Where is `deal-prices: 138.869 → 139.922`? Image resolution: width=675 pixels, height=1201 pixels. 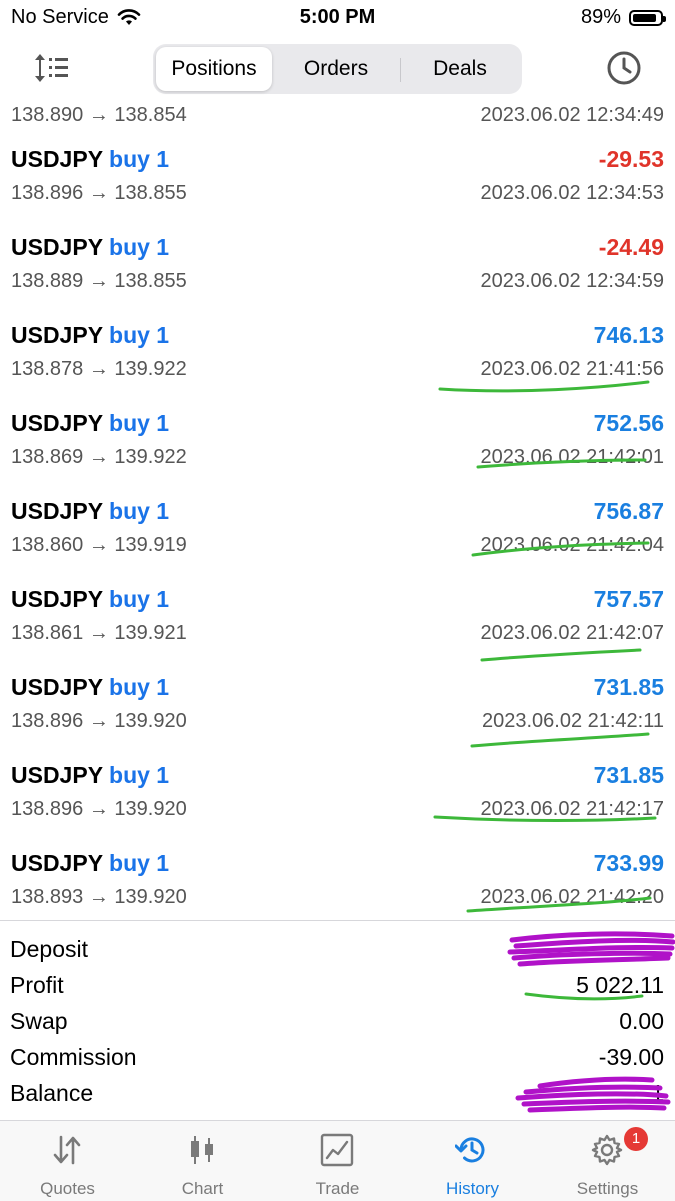
deal-prices: 138.869 → 139.922 is located at coordinates (99, 457).